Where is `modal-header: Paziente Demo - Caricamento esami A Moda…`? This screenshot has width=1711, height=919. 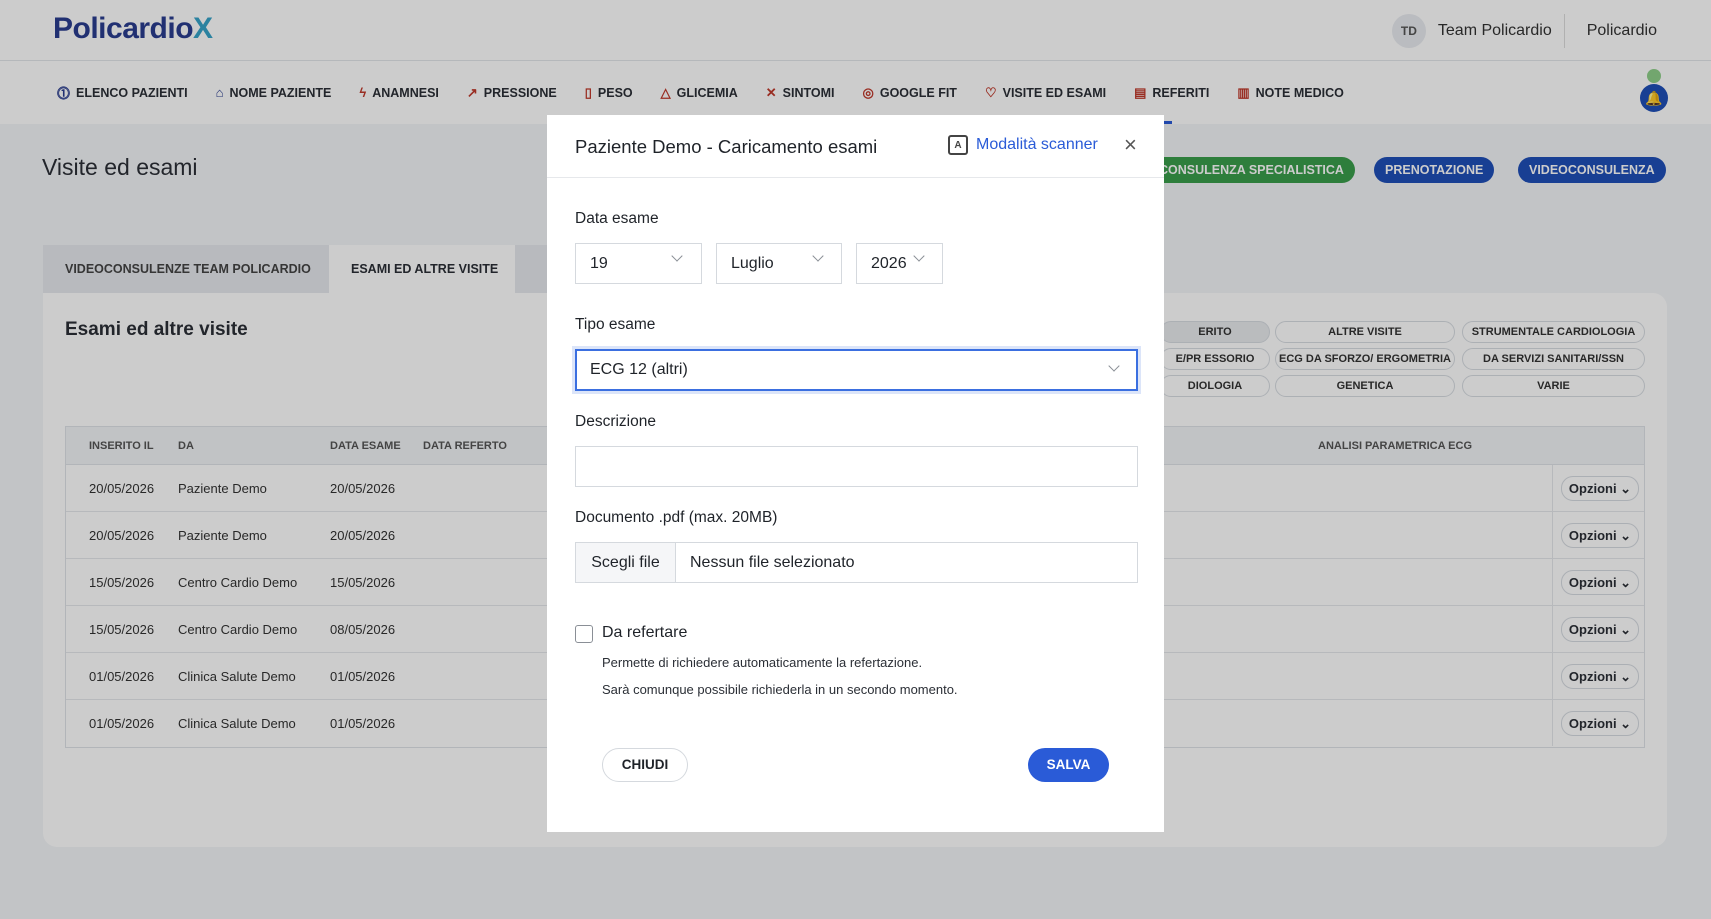
modal-header: Paziente Demo - Caricamento esami A Moda… is located at coordinates (855, 146).